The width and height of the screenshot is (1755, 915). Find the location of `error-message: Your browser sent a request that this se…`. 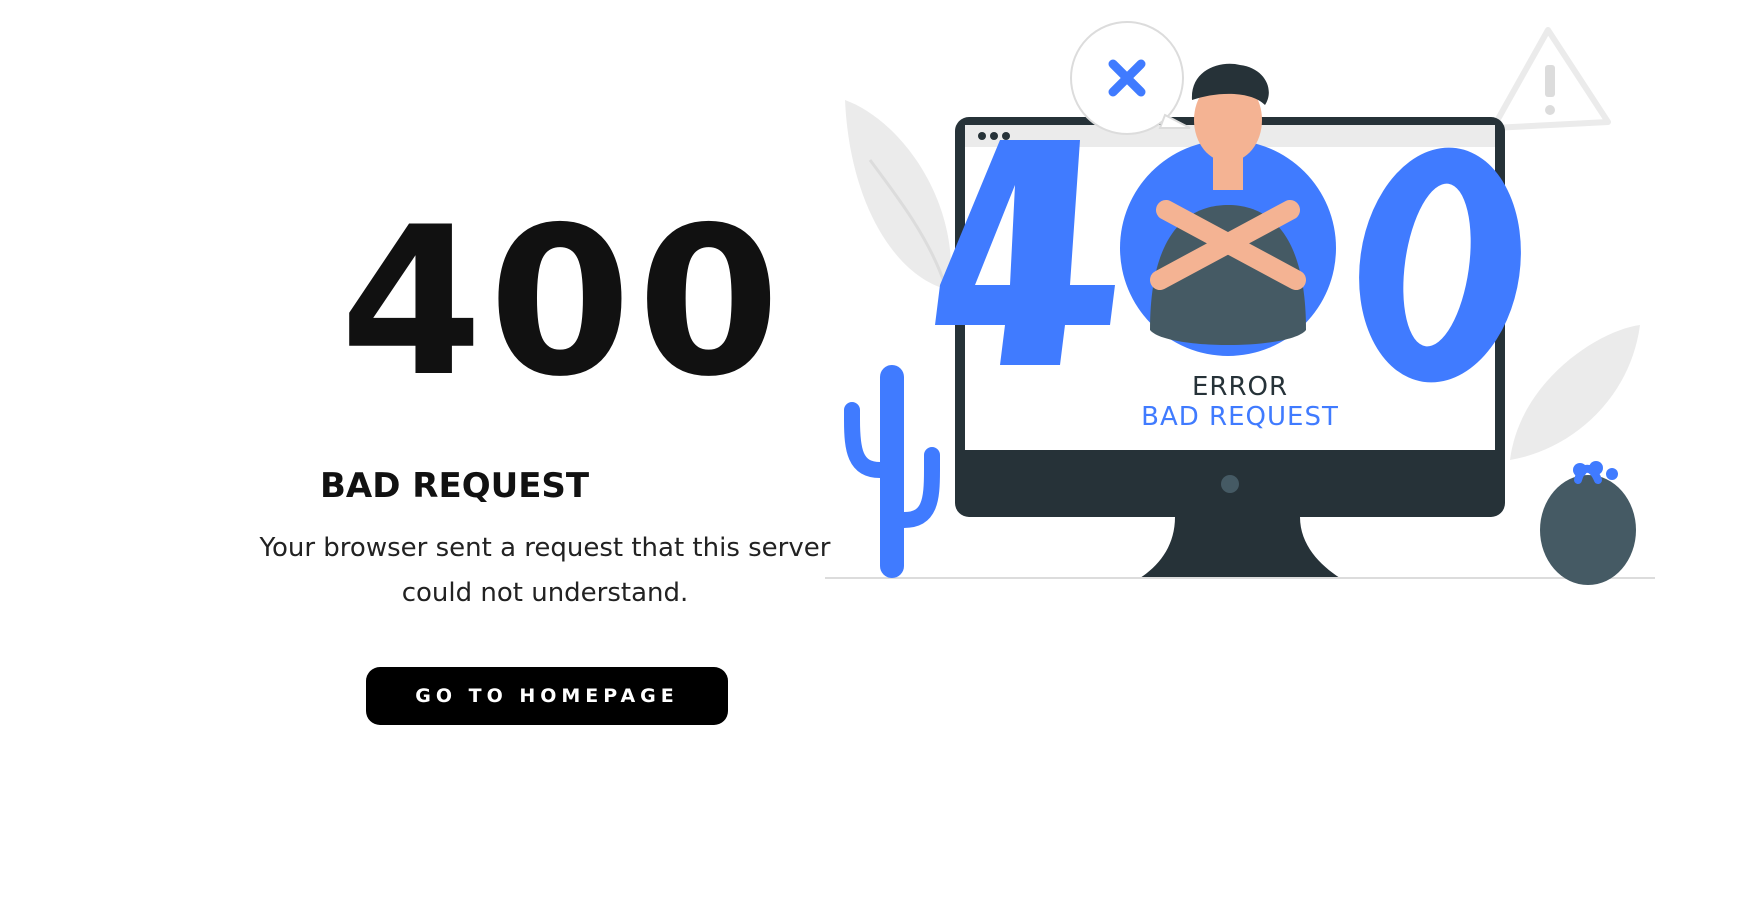

error-message: Your browser sent a request that this se… is located at coordinates (545, 570).